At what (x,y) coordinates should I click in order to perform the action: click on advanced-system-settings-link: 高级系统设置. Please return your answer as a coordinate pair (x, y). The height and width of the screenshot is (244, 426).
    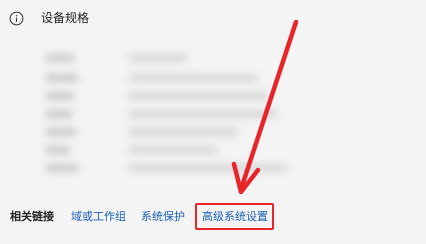
    Looking at the image, I should click on (235, 217).